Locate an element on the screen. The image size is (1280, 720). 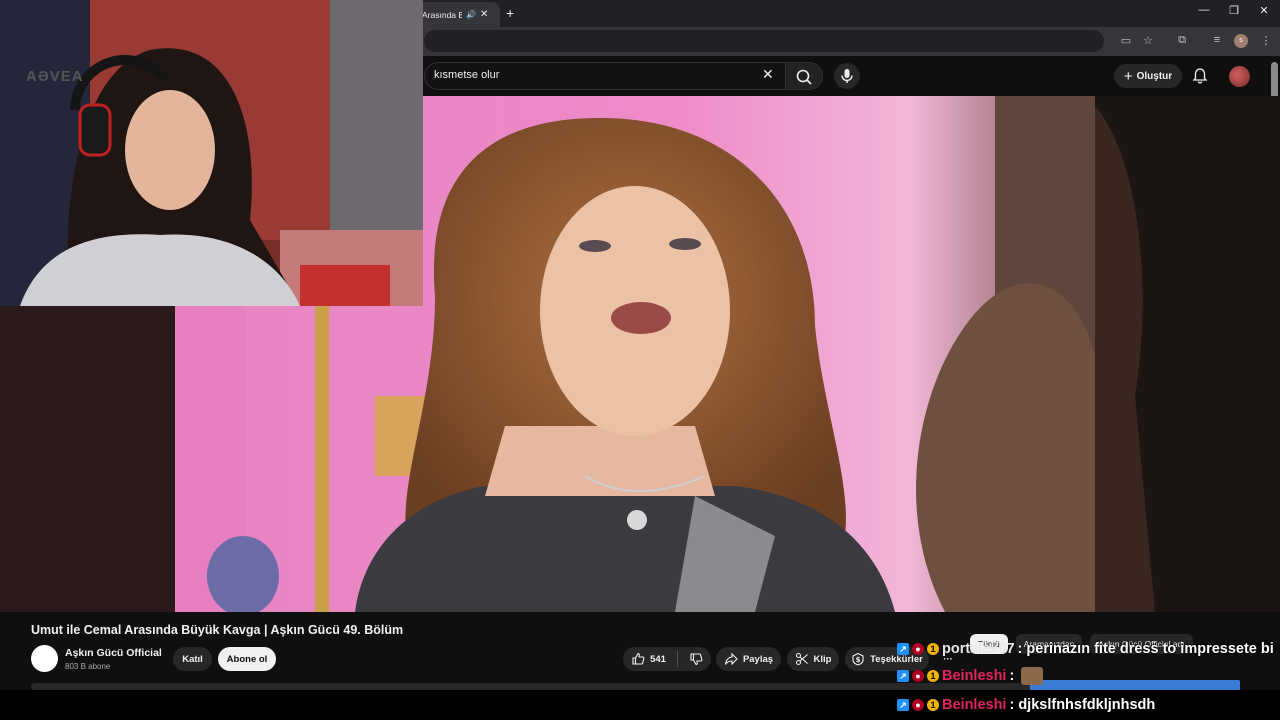
search-button is located at coordinates (804, 76).